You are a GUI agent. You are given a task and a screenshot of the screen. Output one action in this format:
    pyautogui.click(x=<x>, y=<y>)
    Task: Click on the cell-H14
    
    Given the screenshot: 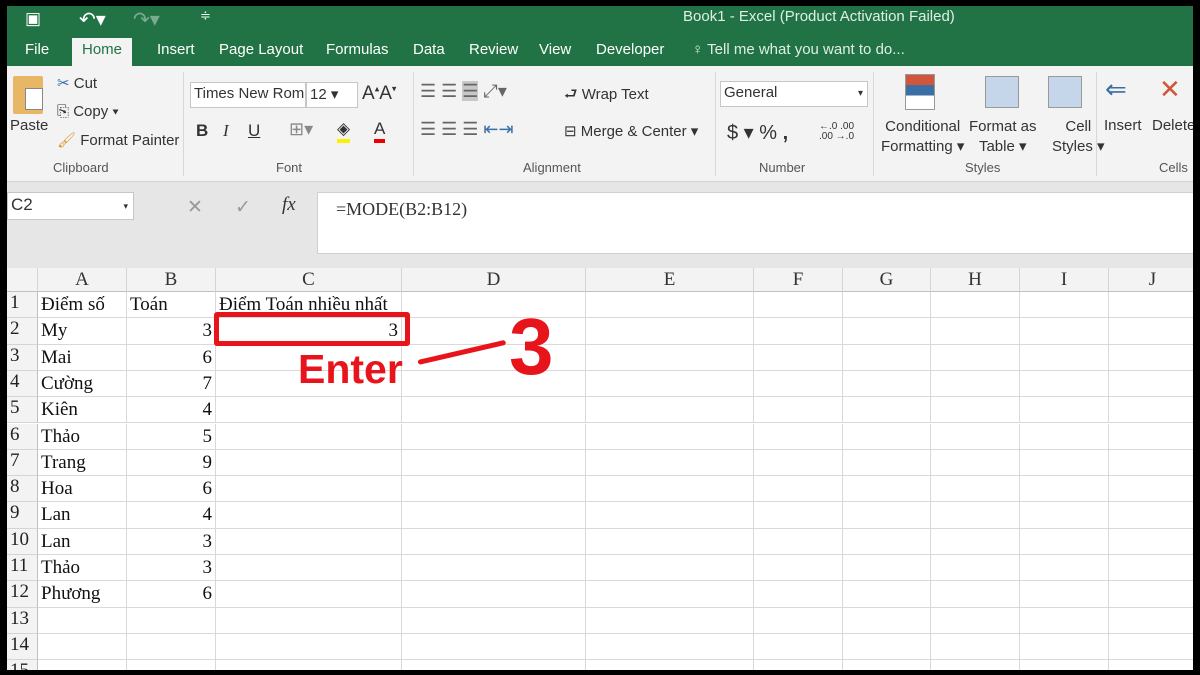 What is the action you would take?
    pyautogui.click(x=975, y=647)
    